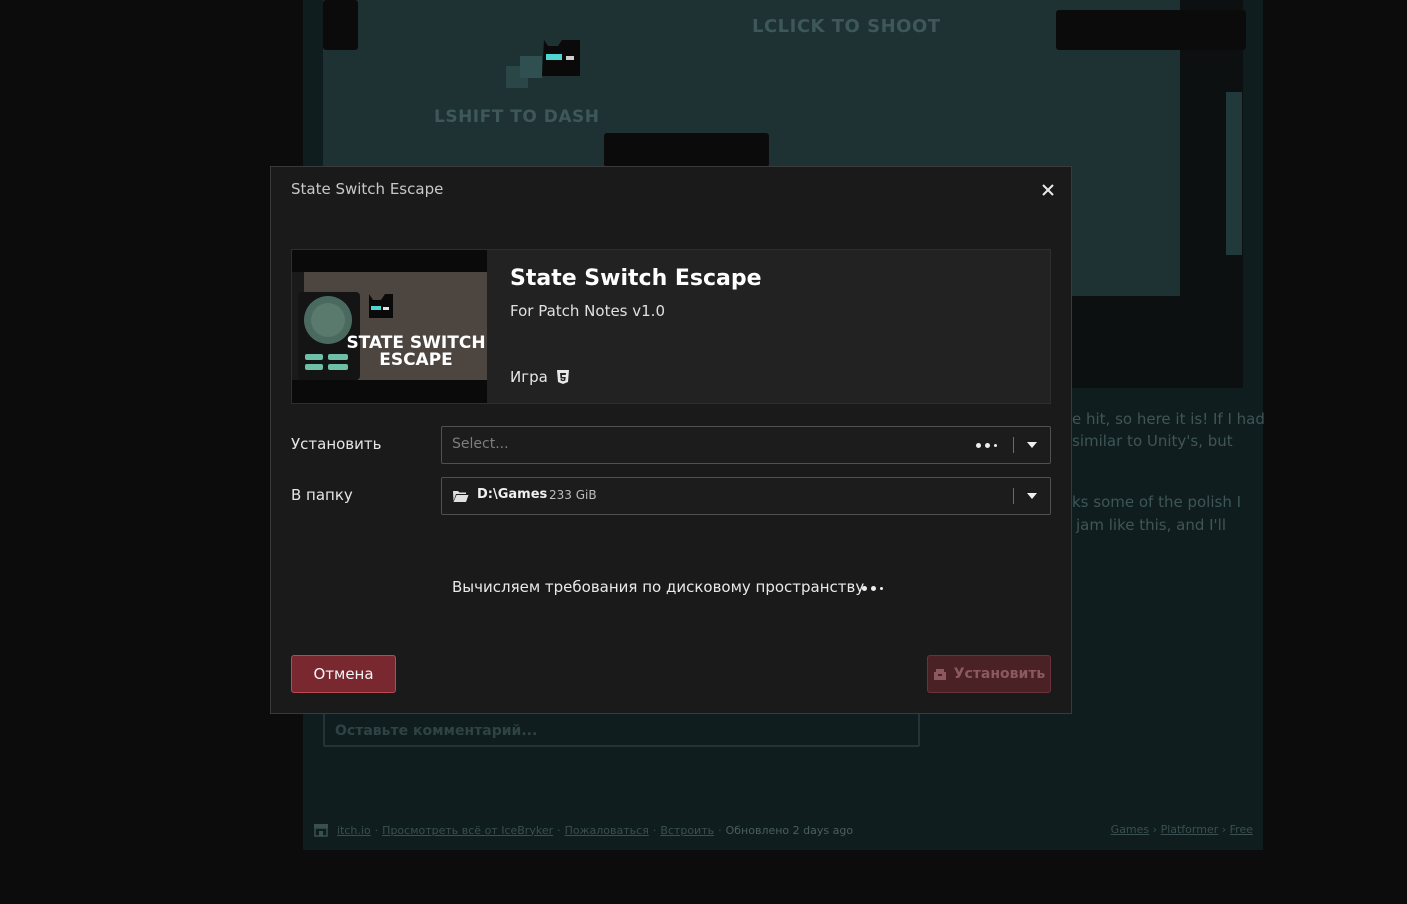 This screenshot has width=1407, height=904. Describe the element at coordinates (1168, 419) in the screenshot. I see `background-description-line: e hit, so here it is! If I had` at that location.